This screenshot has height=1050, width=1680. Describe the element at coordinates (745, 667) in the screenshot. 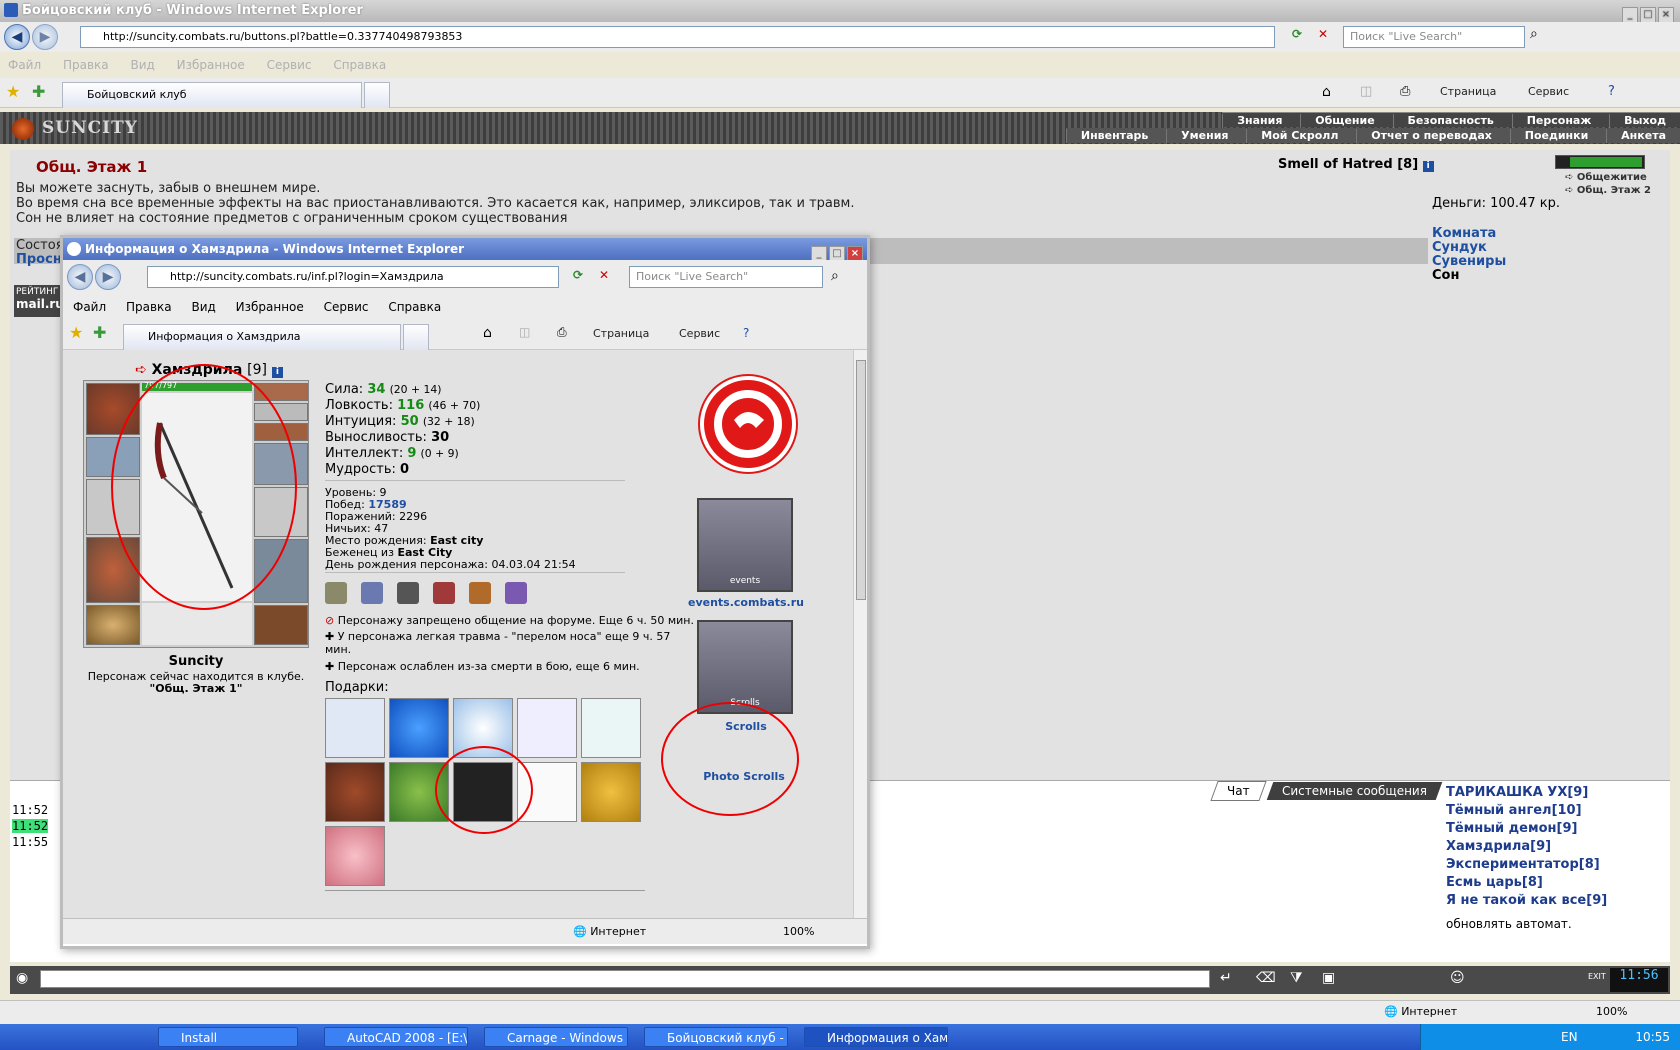

I see `scrolls-banner: Scrolls` at that location.